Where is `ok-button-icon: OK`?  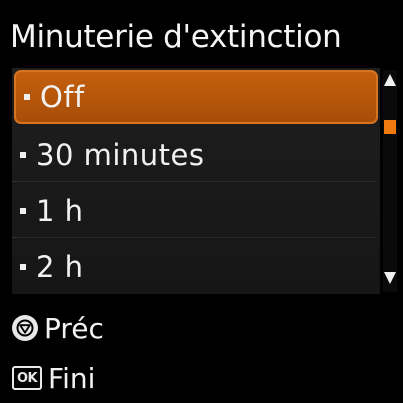 ok-button-icon: OK is located at coordinates (27, 378).